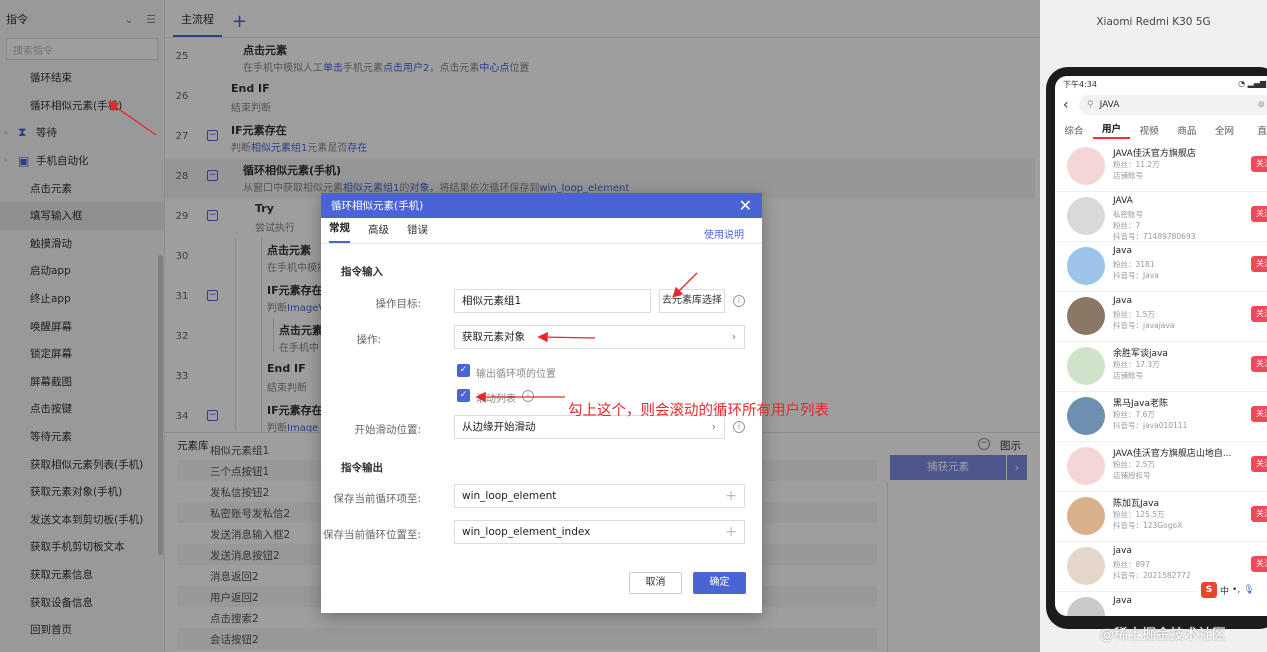  What do you see at coordinates (371, 535) in the screenshot?
I see `save-index-label: 保存当前循环位置至:` at bounding box center [371, 535].